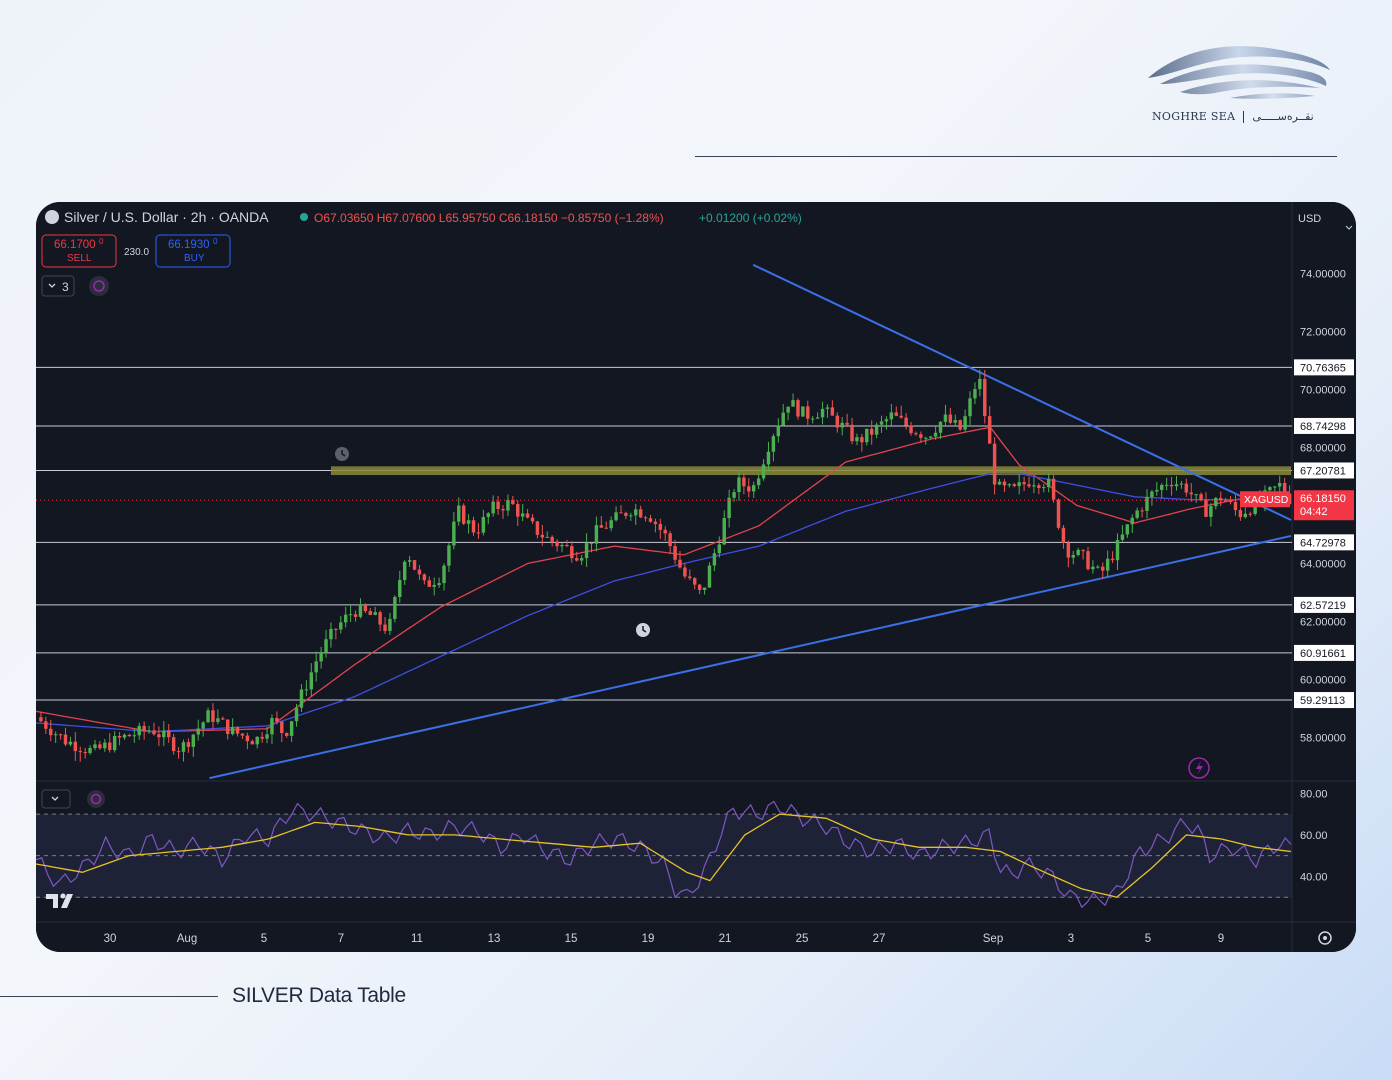 This screenshot has height=1080, width=1392. I want to click on symbol-title: Silver / U.S. Dollar · 2h · OANDA, so click(166, 217).